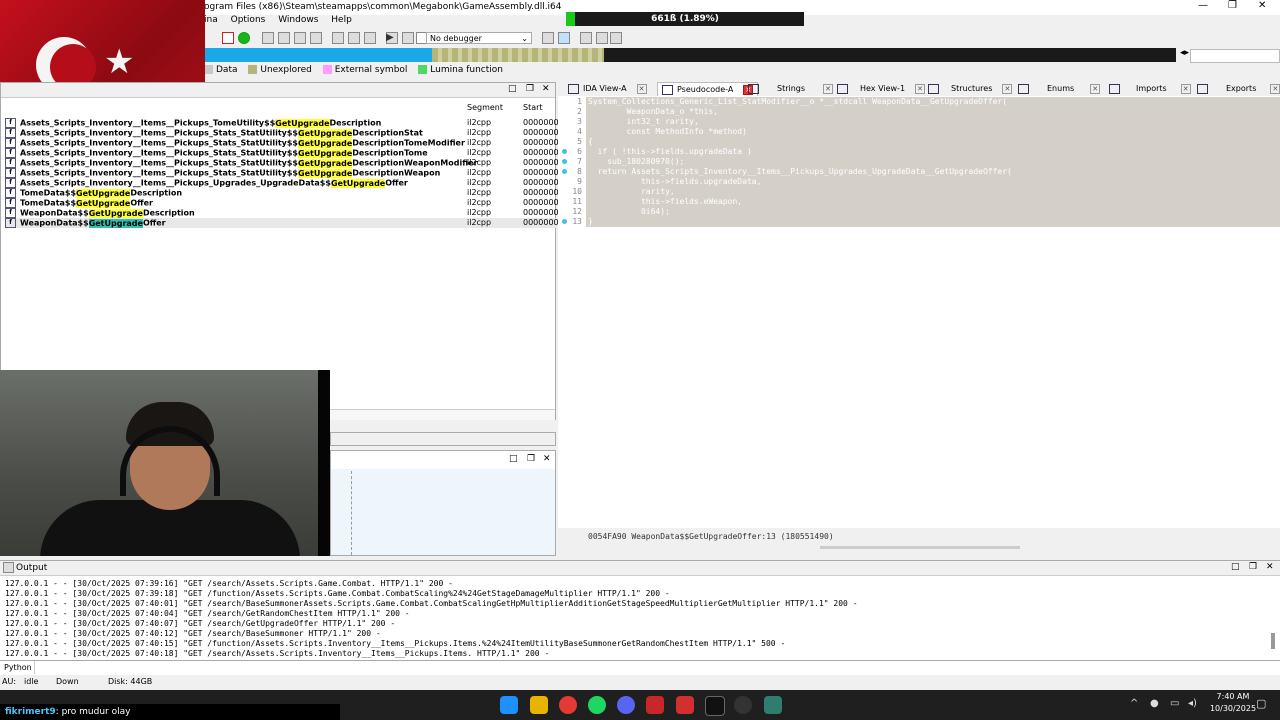 The image size is (1280, 720). What do you see at coordinates (1174, 703) in the screenshot?
I see `network-icon: ▭` at bounding box center [1174, 703].